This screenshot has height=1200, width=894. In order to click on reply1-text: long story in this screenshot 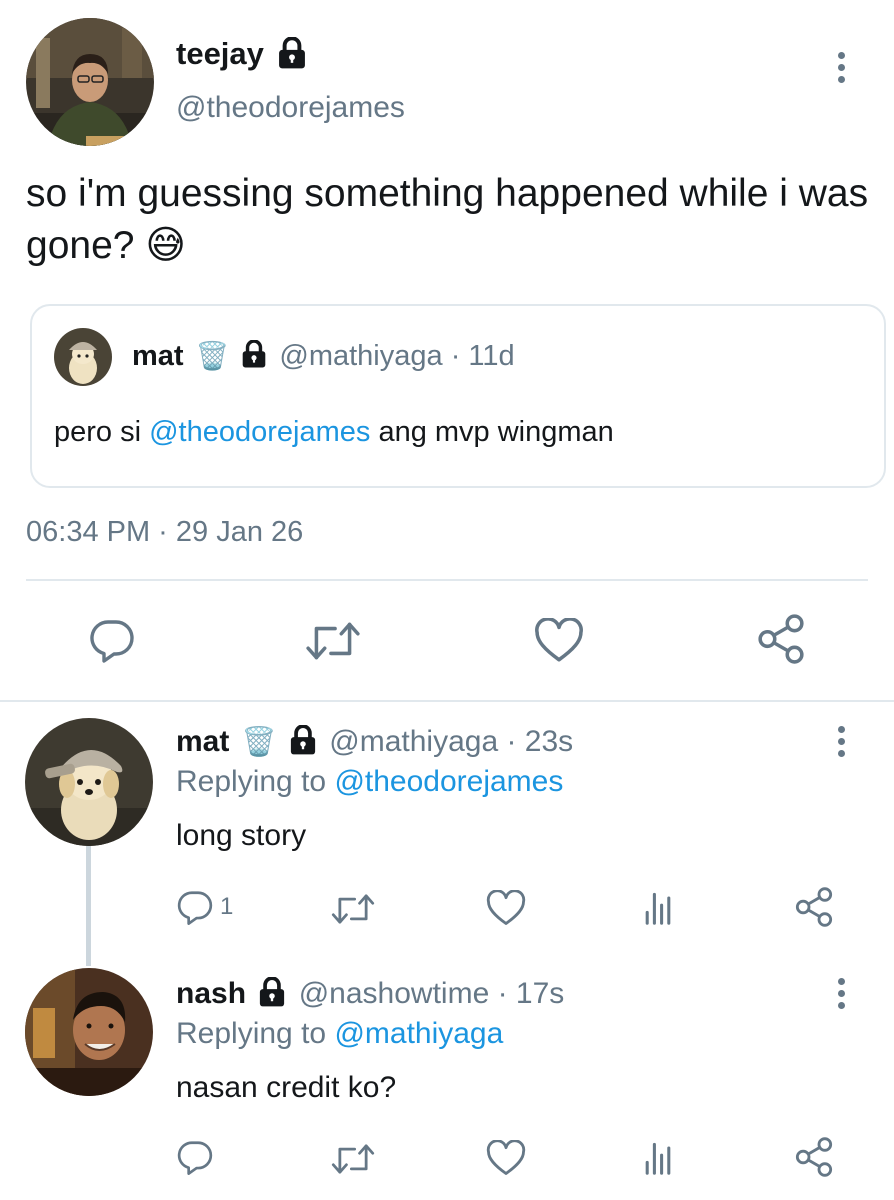, I will do `click(241, 835)`.